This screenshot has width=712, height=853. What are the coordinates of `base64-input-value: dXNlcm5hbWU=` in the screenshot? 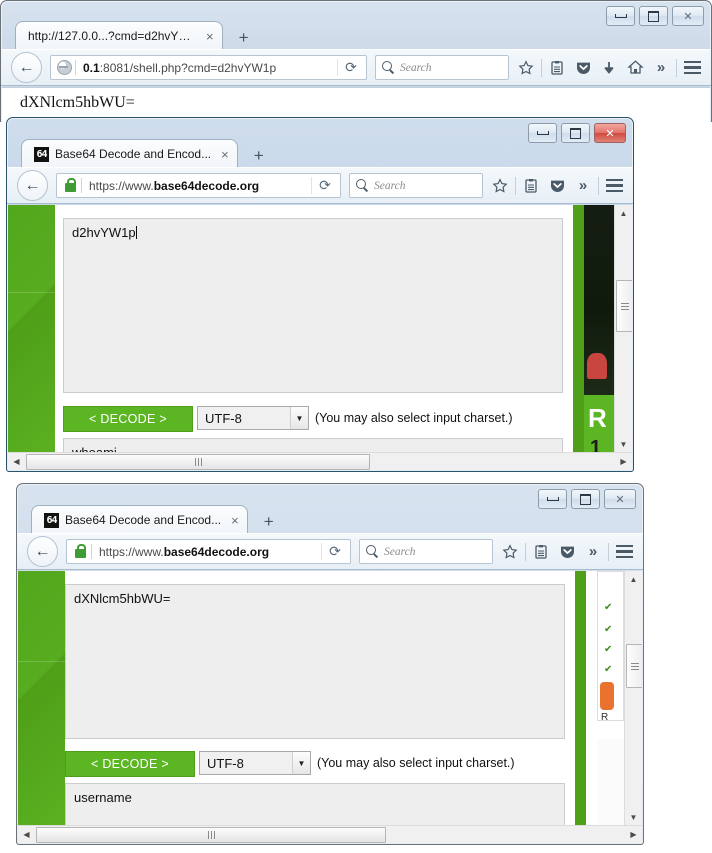 It's located at (122, 598).